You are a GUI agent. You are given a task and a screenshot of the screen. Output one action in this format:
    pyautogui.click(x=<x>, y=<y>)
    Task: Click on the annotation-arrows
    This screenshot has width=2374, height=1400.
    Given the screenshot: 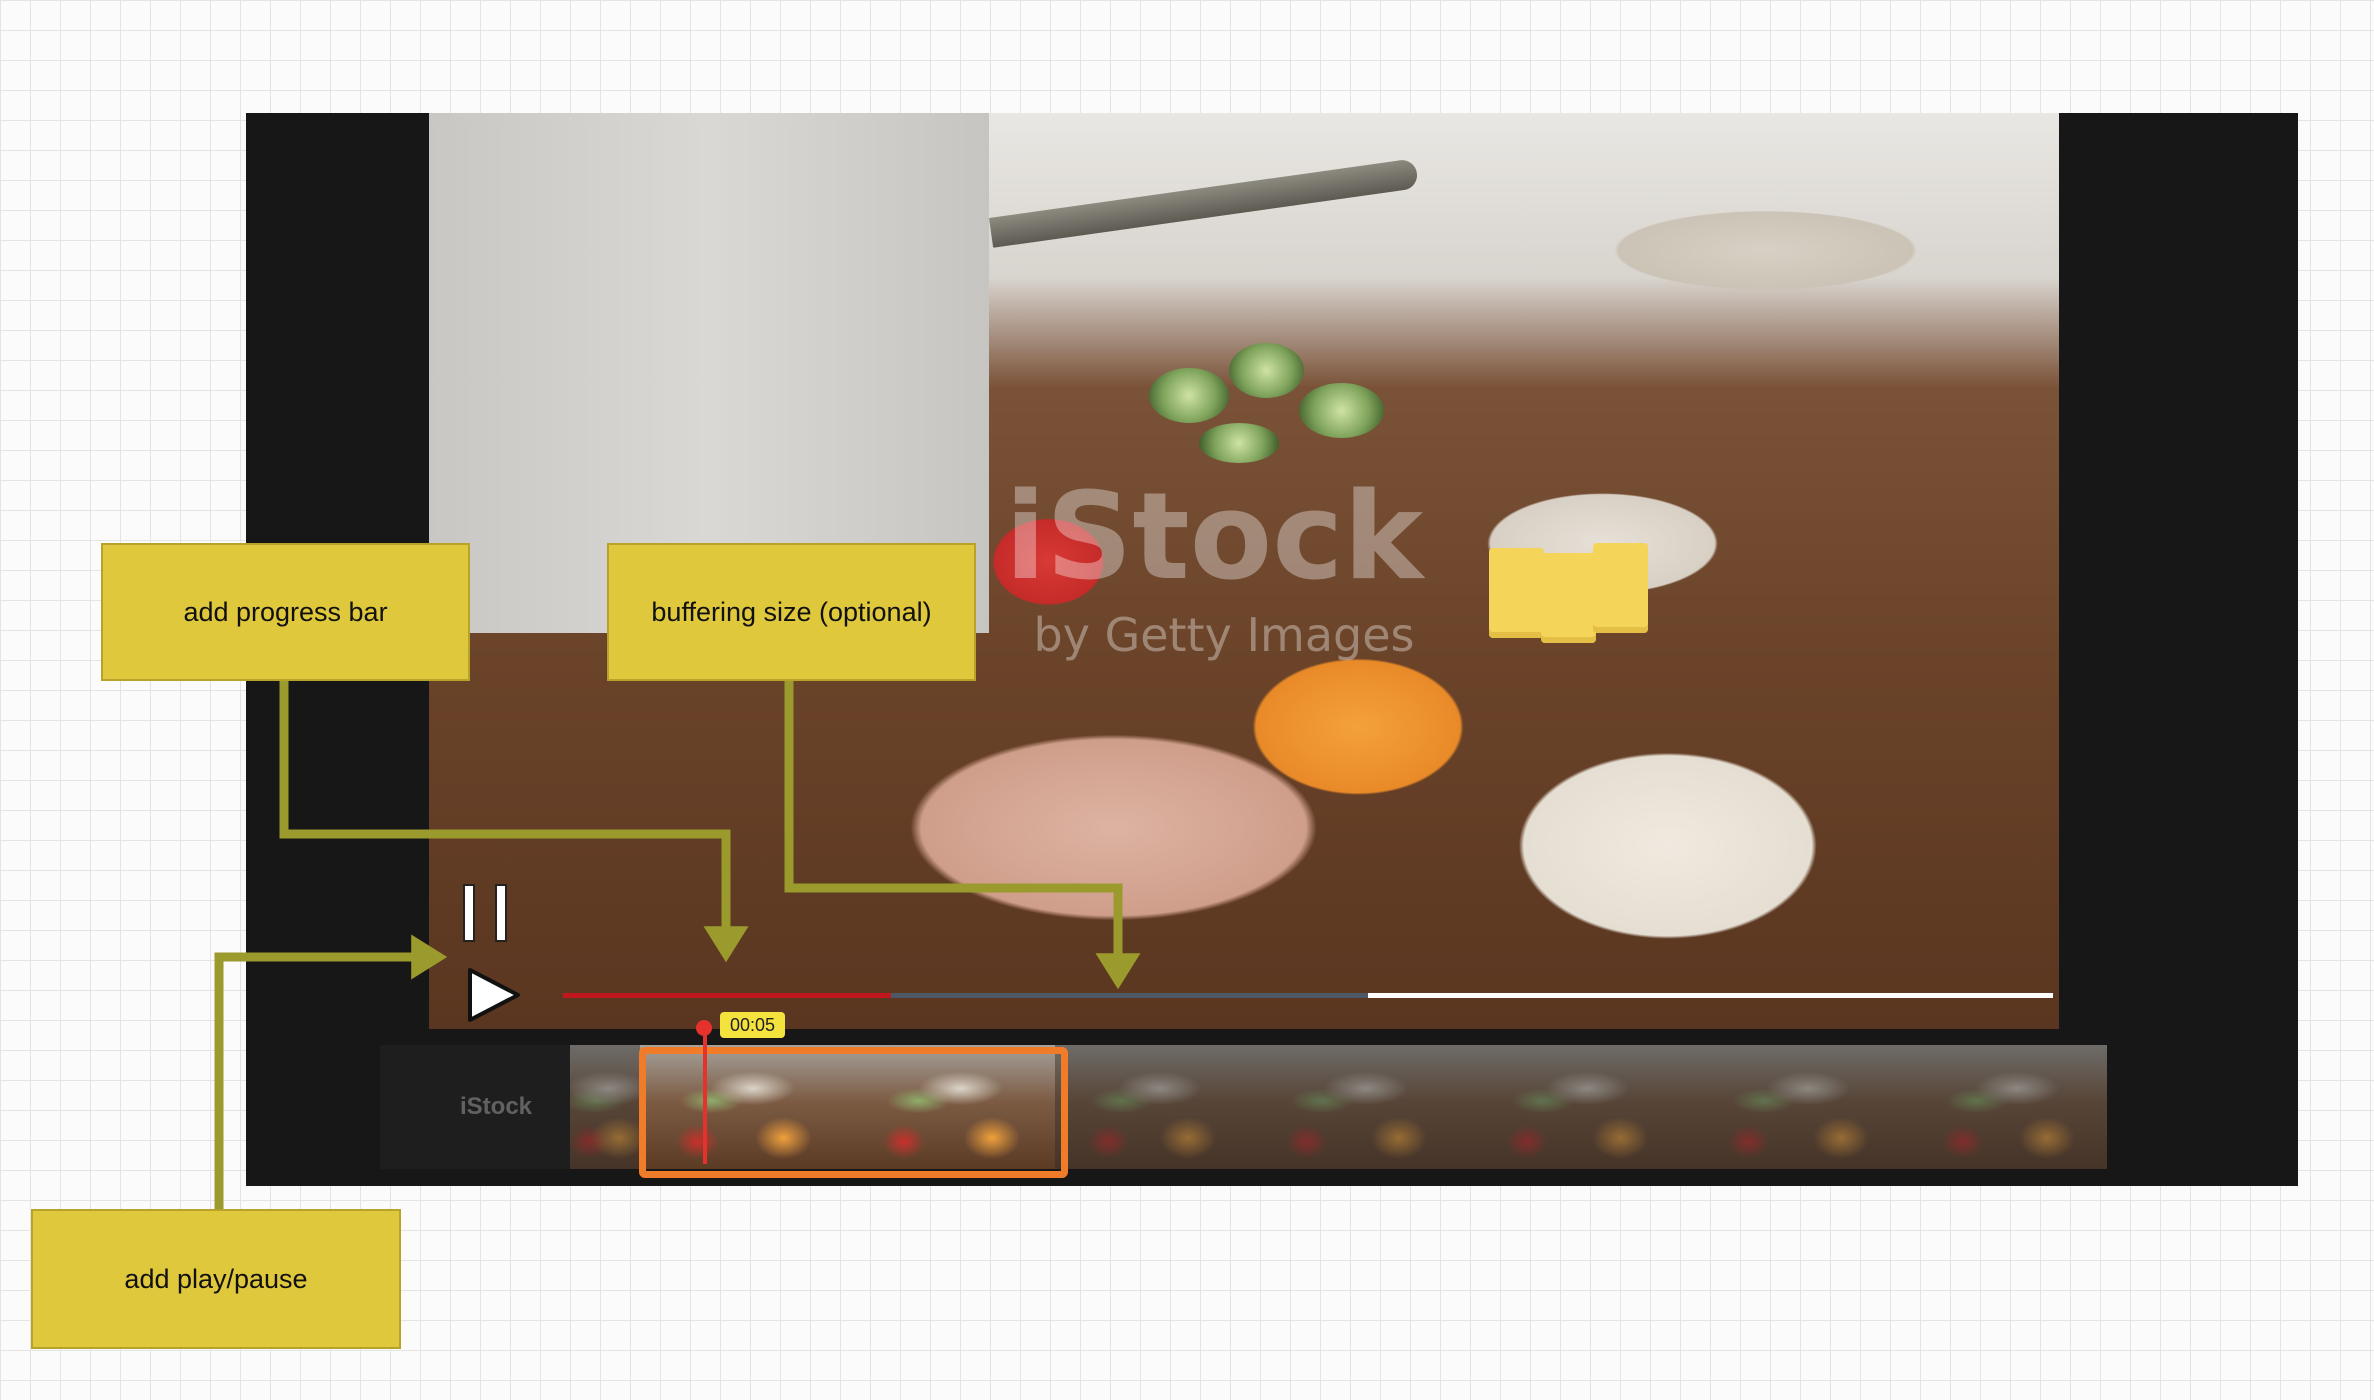 What is the action you would take?
    pyautogui.click(x=677, y=945)
    